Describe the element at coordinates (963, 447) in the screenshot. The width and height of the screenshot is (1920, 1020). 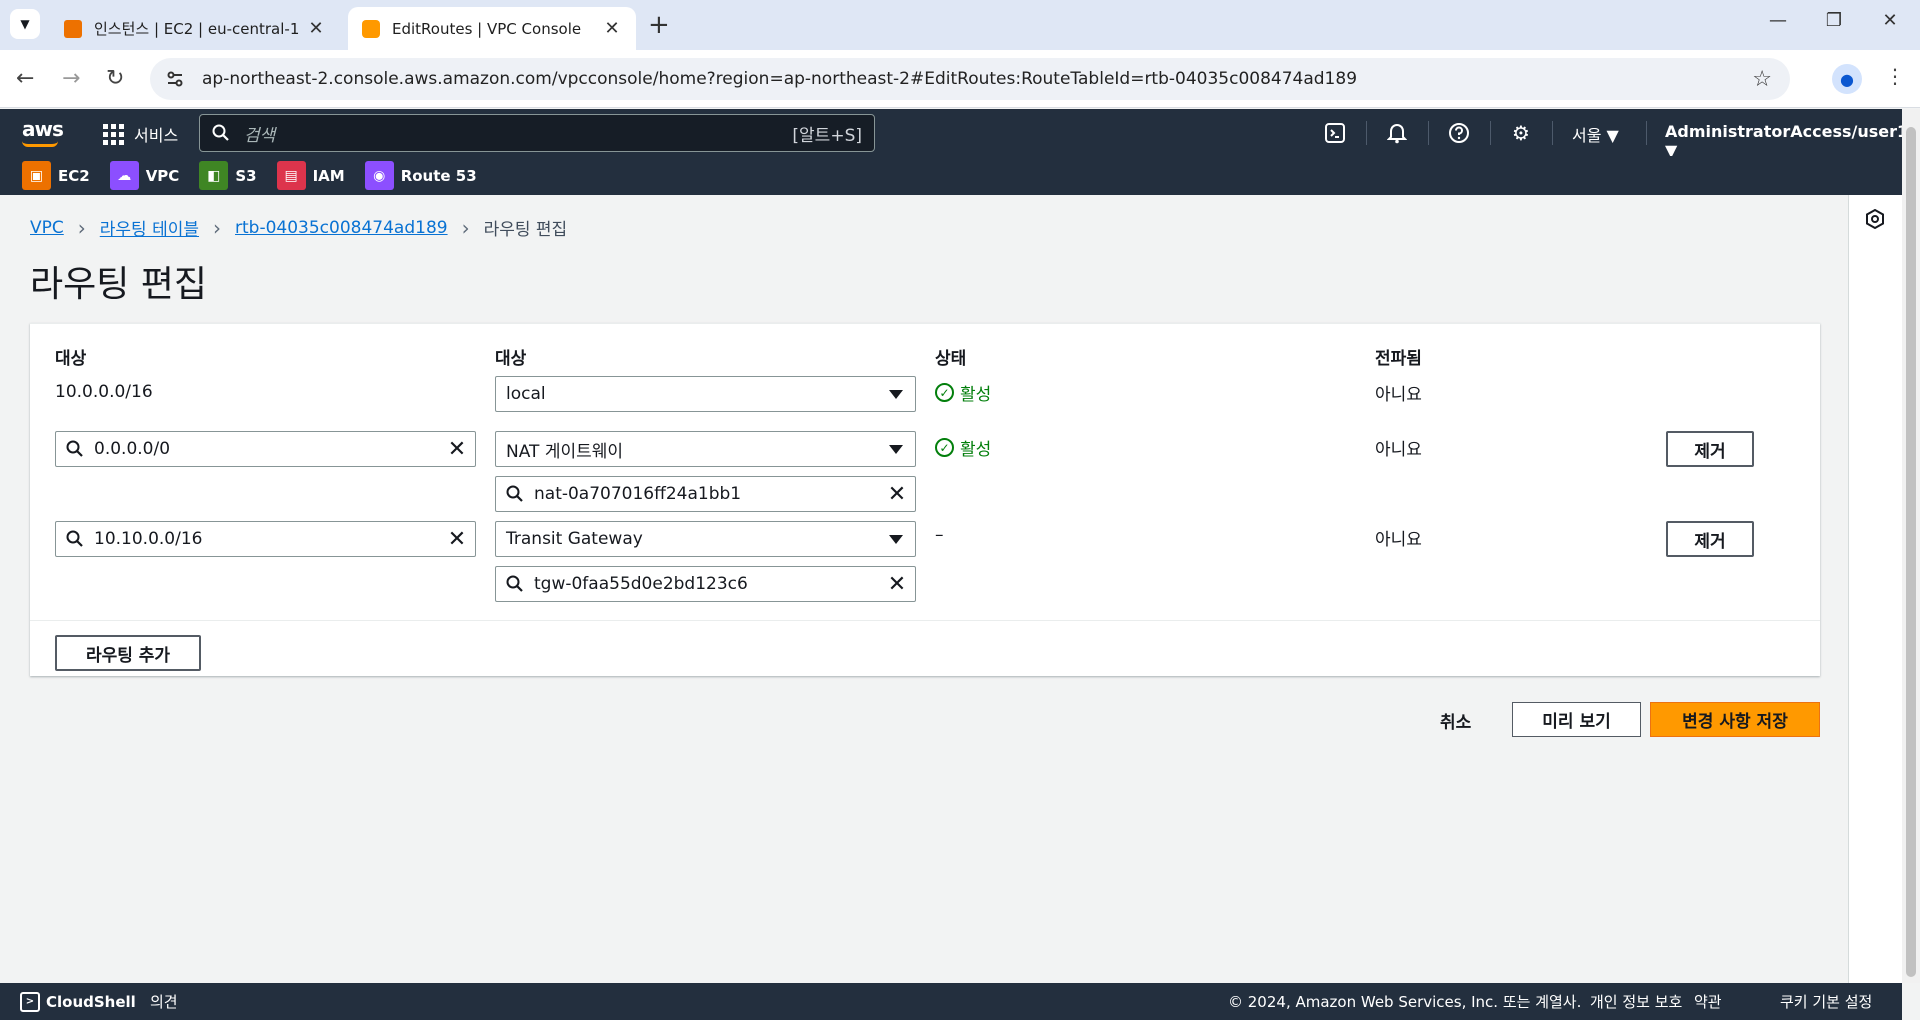
I see `status-badge: ✓ 활성` at that location.